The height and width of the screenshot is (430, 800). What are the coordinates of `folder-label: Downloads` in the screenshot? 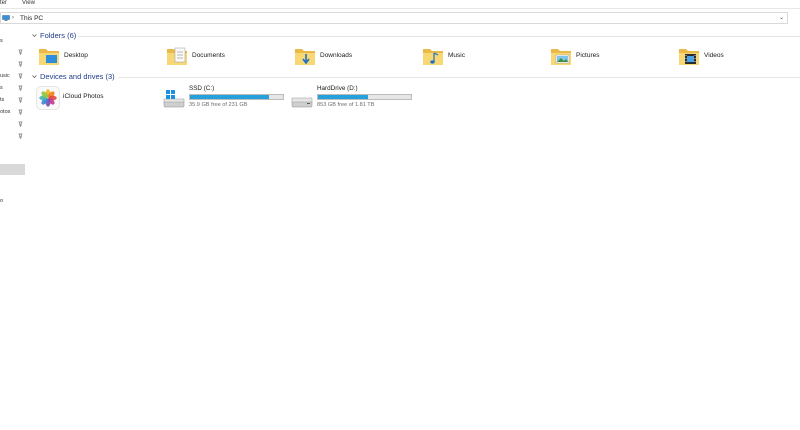 It's located at (336, 55).